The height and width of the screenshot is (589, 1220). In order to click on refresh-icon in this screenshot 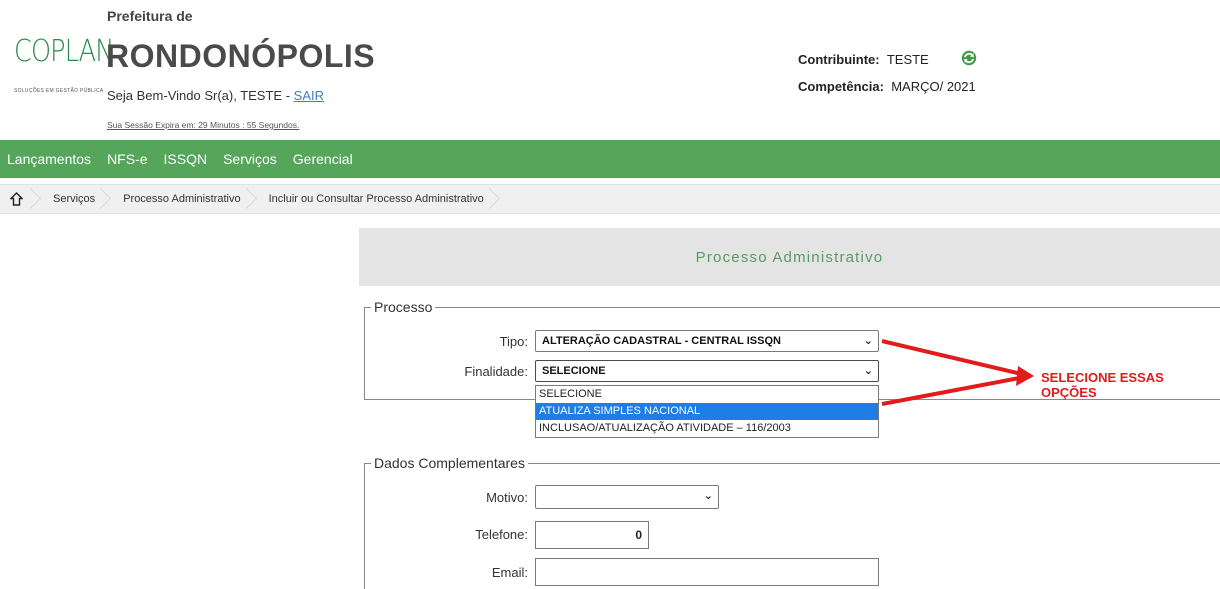, I will do `click(969, 58)`.